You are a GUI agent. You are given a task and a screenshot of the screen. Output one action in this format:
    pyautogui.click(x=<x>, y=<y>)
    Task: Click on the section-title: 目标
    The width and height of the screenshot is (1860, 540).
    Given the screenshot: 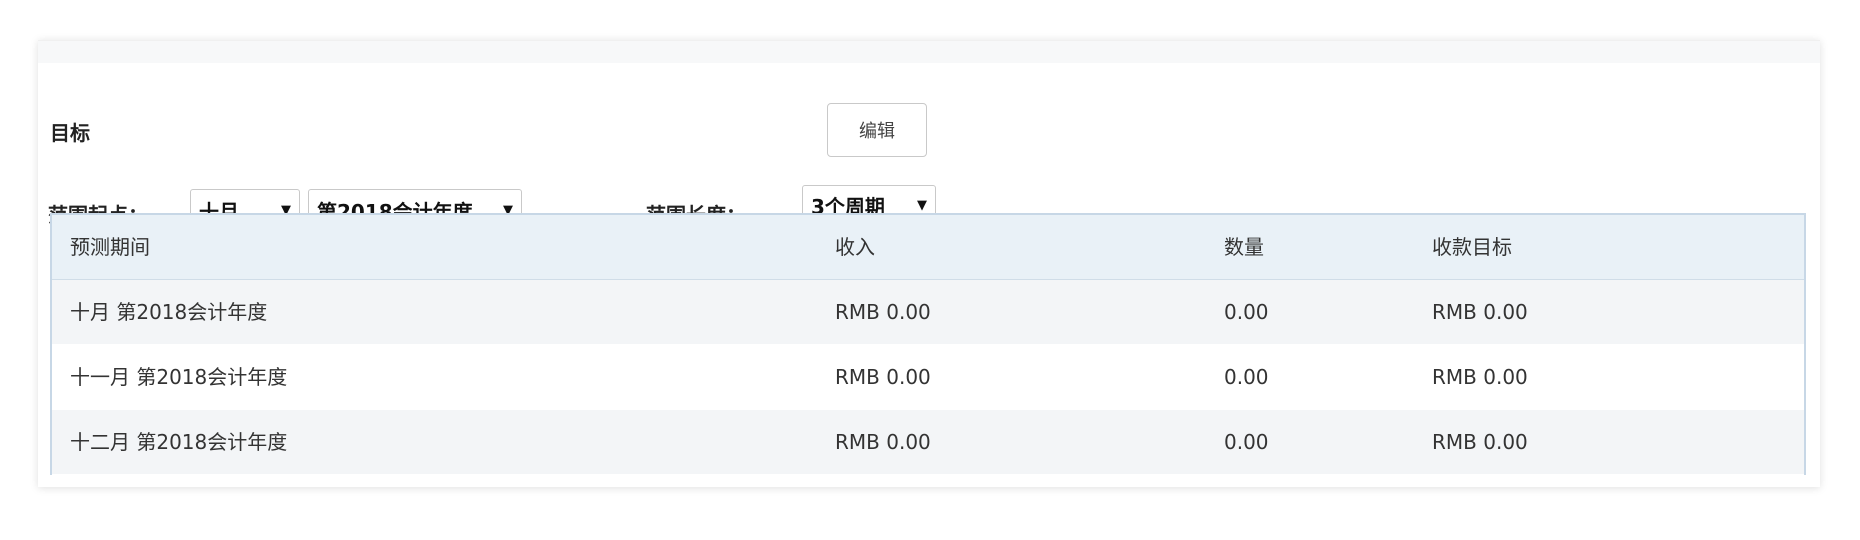 What is the action you would take?
    pyautogui.click(x=70, y=133)
    